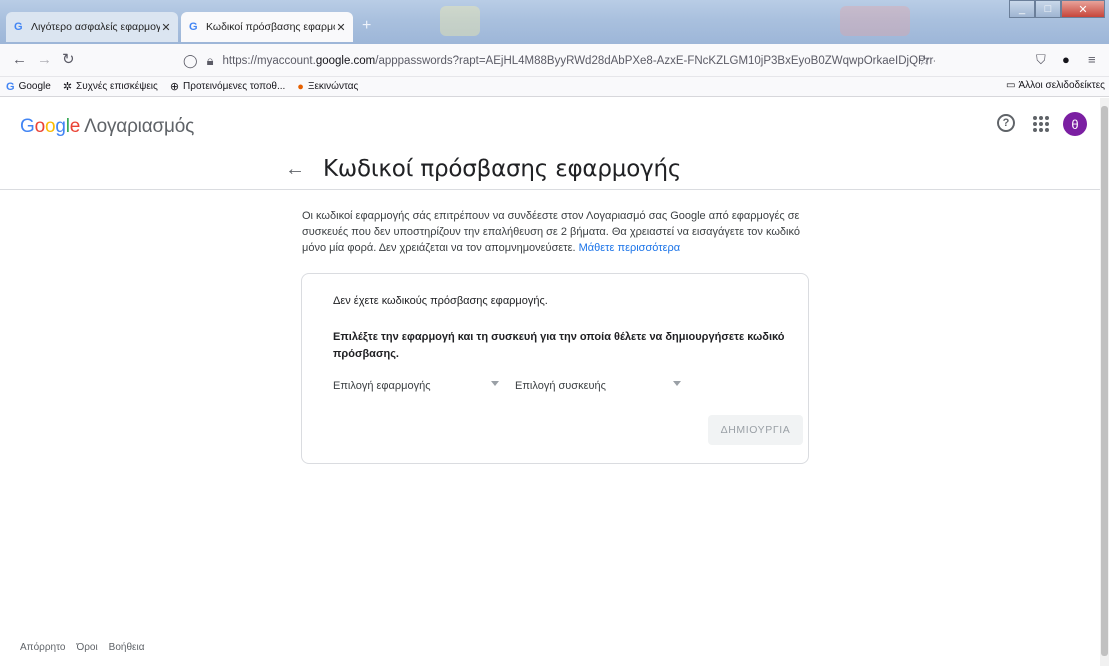  What do you see at coordinates (1022, 9) in the screenshot?
I see `minimize-button: _` at bounding box center [1022, 9].